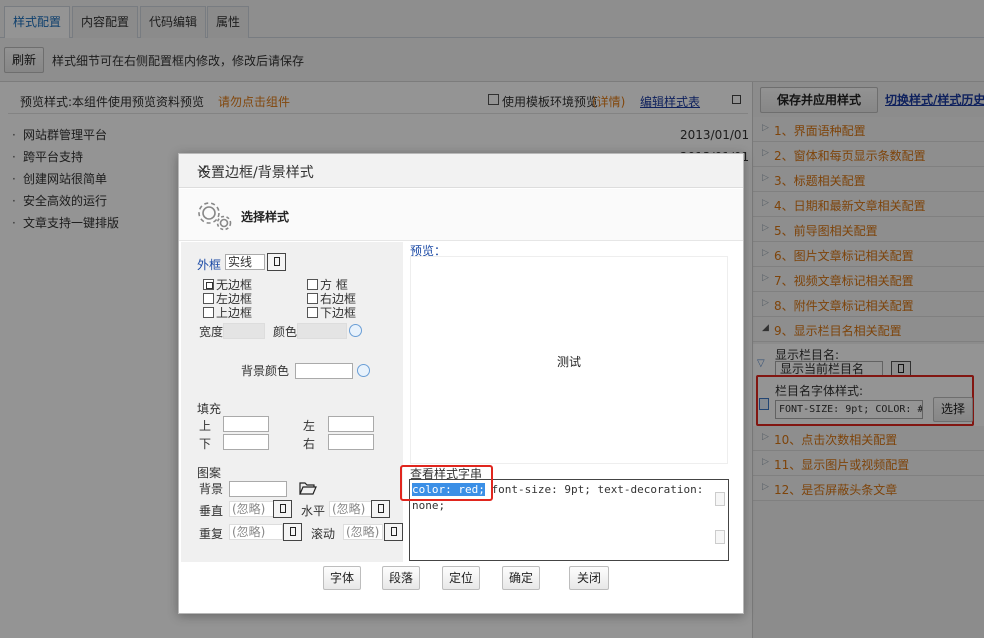 Image resolution: width=984 pixels, height=638 pixels. Describe the element at coordinates (265, 371) in the screenshot. I see `bg-color-label: 背景颜色` at that location.